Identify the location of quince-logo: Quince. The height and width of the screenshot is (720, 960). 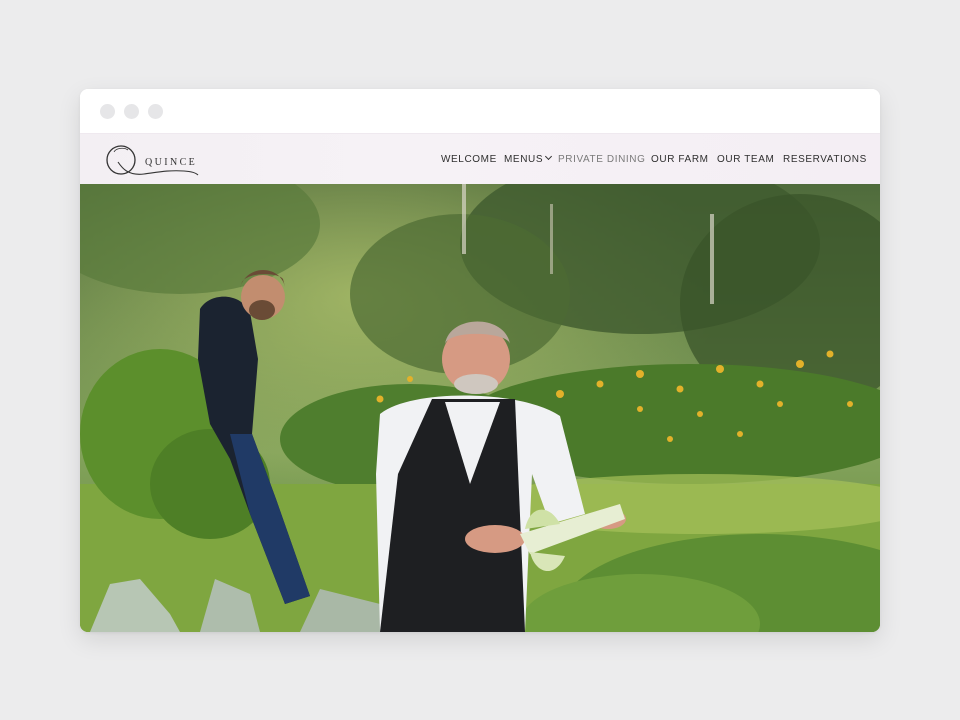
(154, 160).